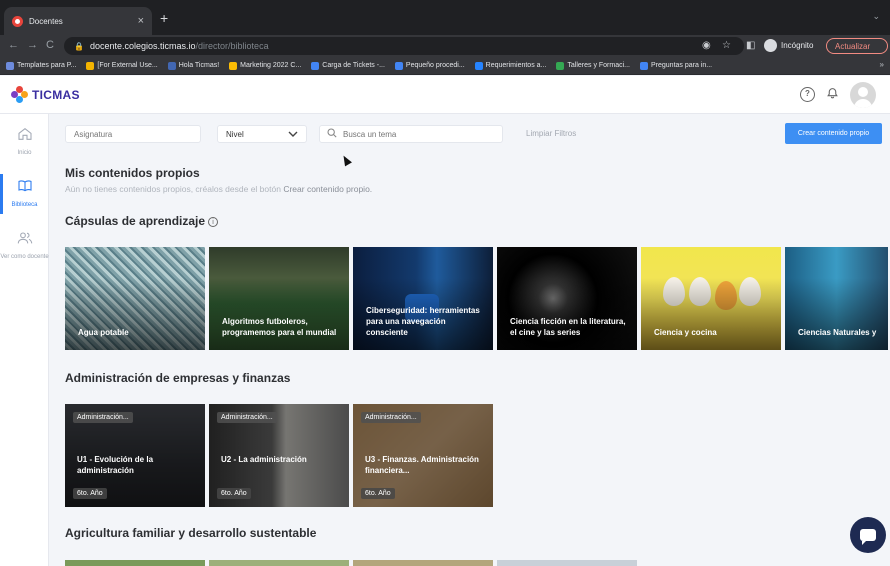 Image resolution: width=890 pixels, height=566 pixels. What do you see at coordinates (833, 133) in the screenshot?
I see `create-content-button: Crear contenido propio` at bounding box center [833, 133].